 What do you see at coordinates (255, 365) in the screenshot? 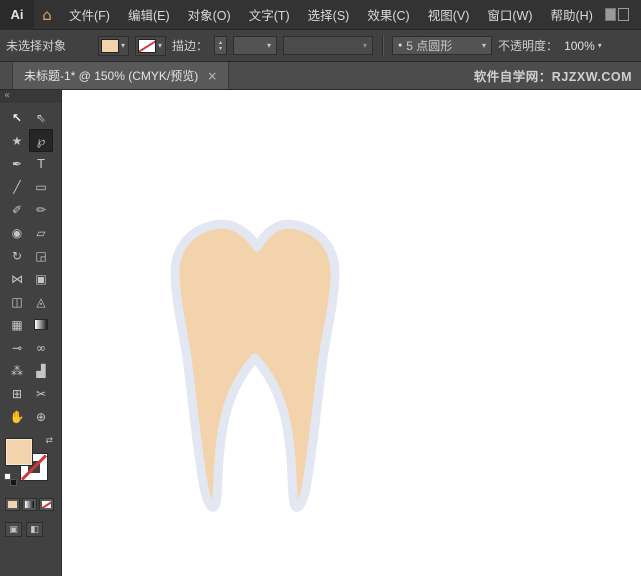
I see `tooth-shape` at bounding box center [255, 365].